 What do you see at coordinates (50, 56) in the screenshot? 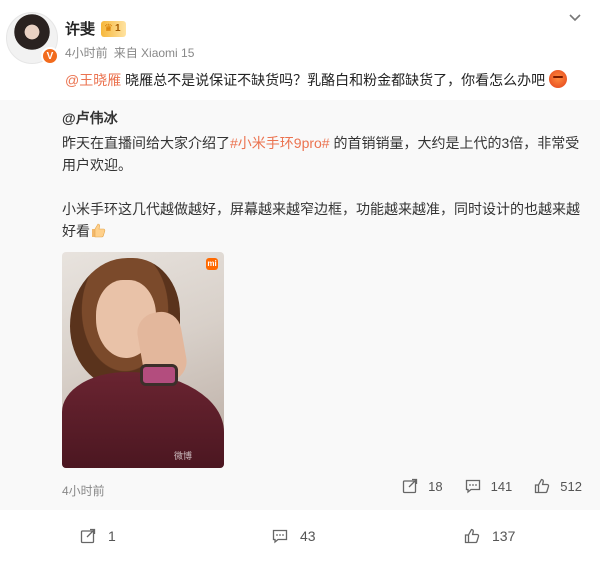
I see `verified-badge: V` at bounding box center [50, 56].